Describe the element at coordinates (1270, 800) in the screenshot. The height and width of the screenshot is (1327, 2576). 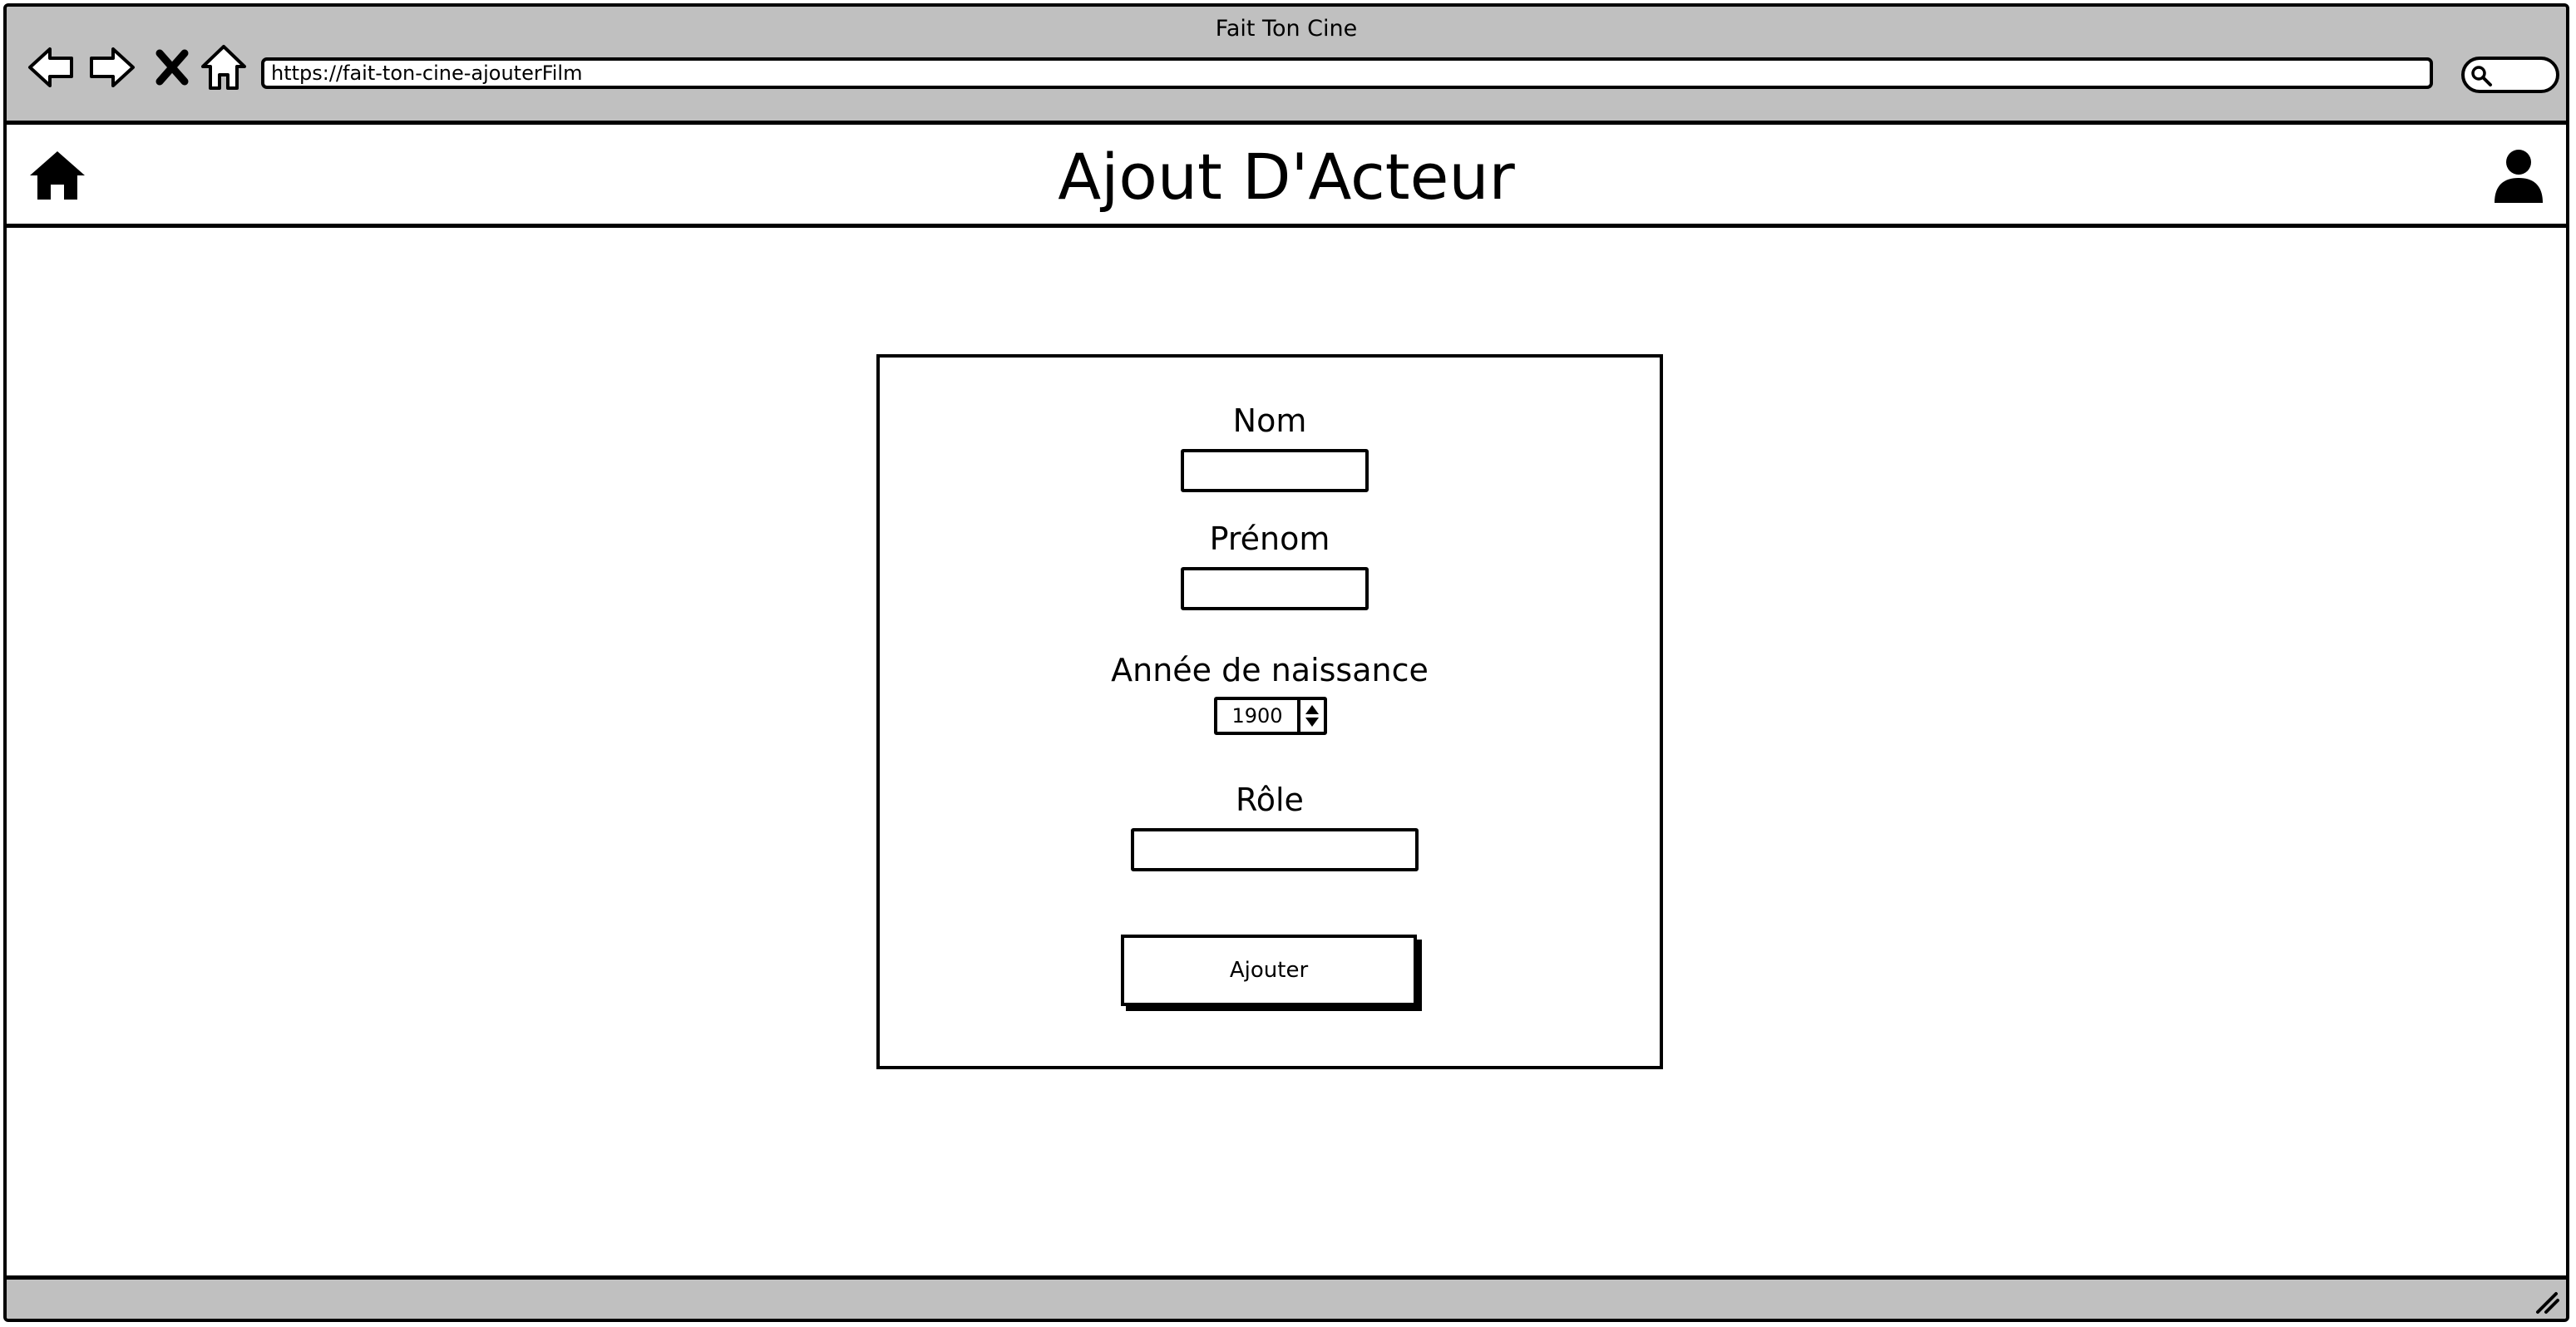
I see `field-label-role: Rôle` at that location.